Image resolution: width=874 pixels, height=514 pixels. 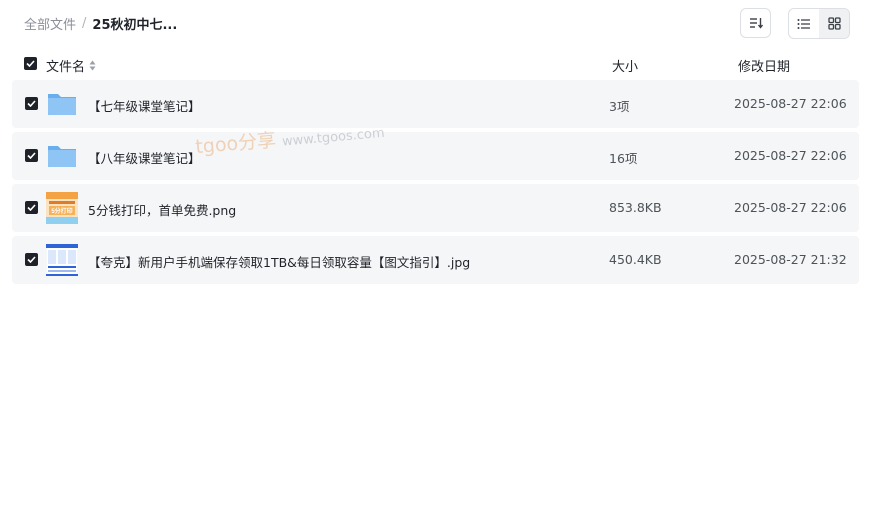 I want to click on sort-arrows-icon, so click(x=92, y=65).